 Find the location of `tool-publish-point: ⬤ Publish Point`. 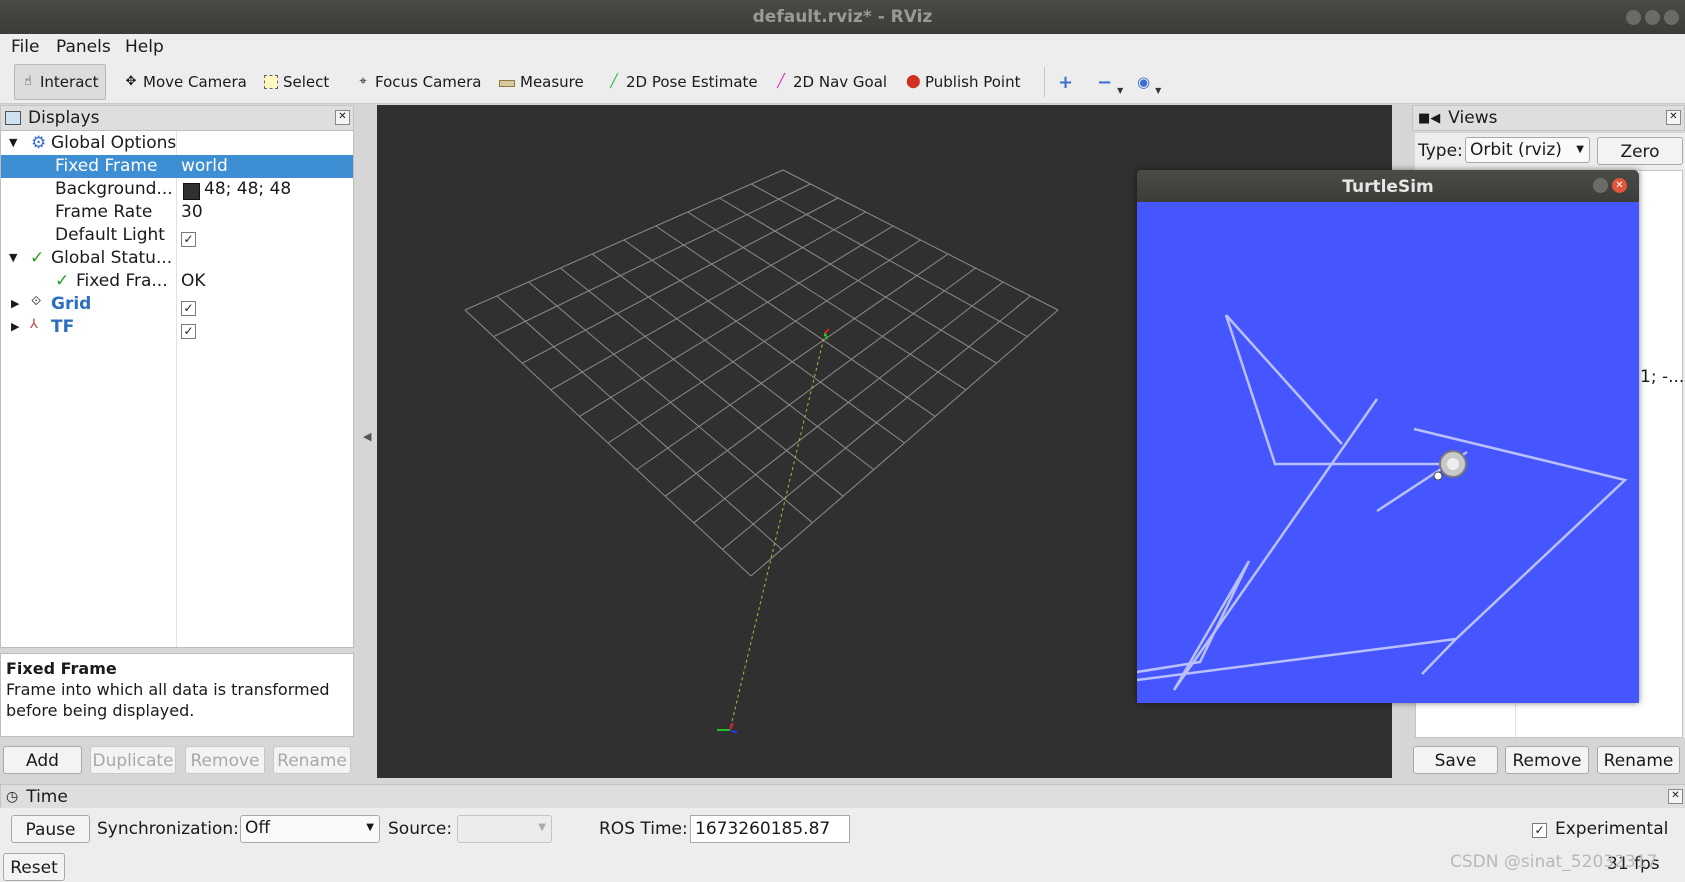

tool-publish-point: ⬤ Publish Point is located at coordinates (963, 82).